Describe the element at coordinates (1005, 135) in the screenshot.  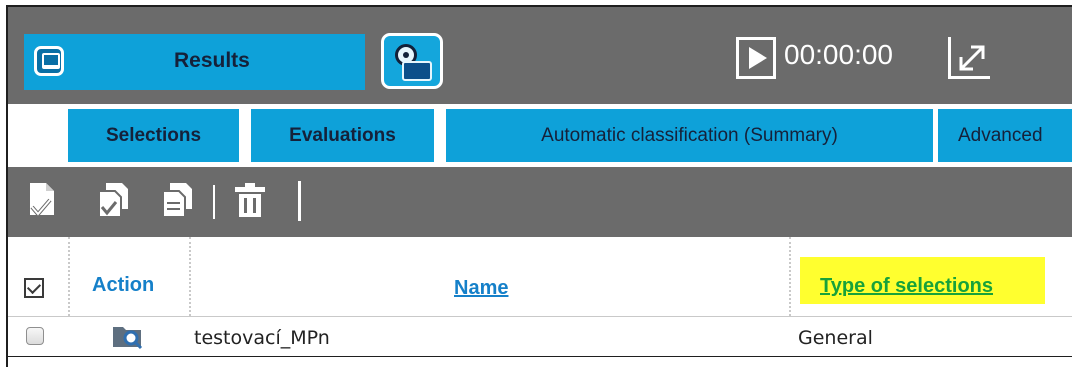
I see `tab-advanced: Advanced` at that location.